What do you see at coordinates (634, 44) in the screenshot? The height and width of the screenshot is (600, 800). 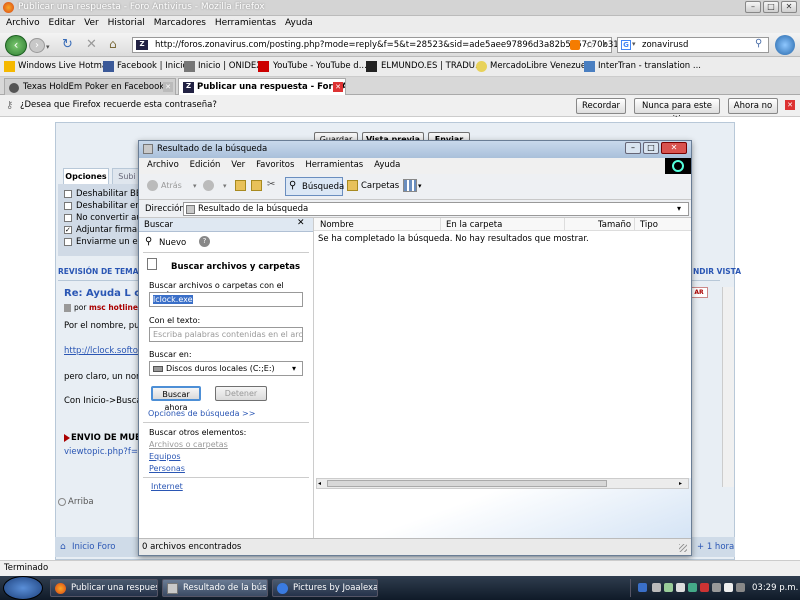 I see `engine-dropdown-icon: ▾` at bounding box center [634, 44].